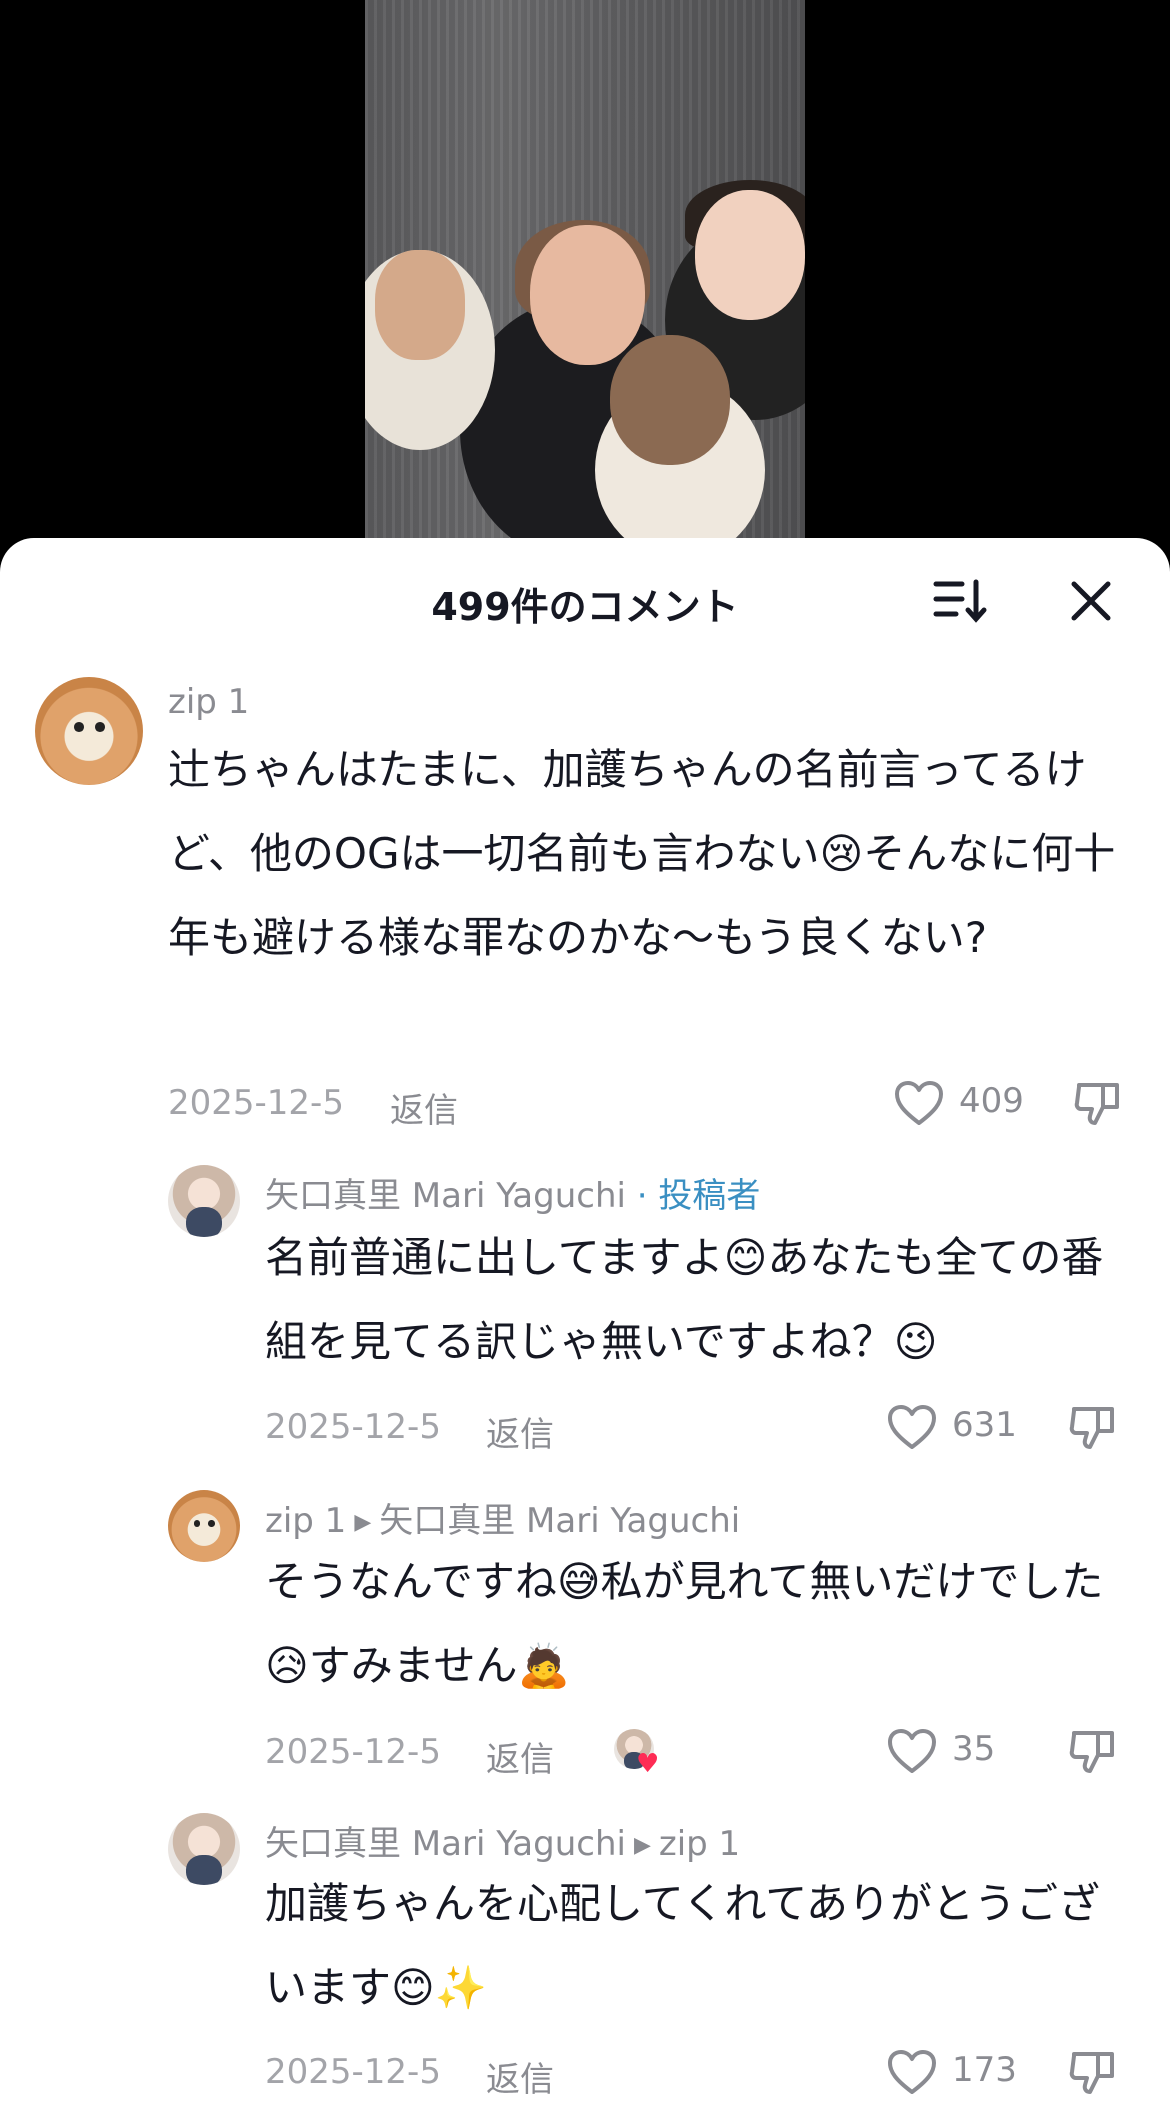  Describe the element at coordinates (698, 1196) in the screenshot. I see `author-badge: · 投稿者` at that location.